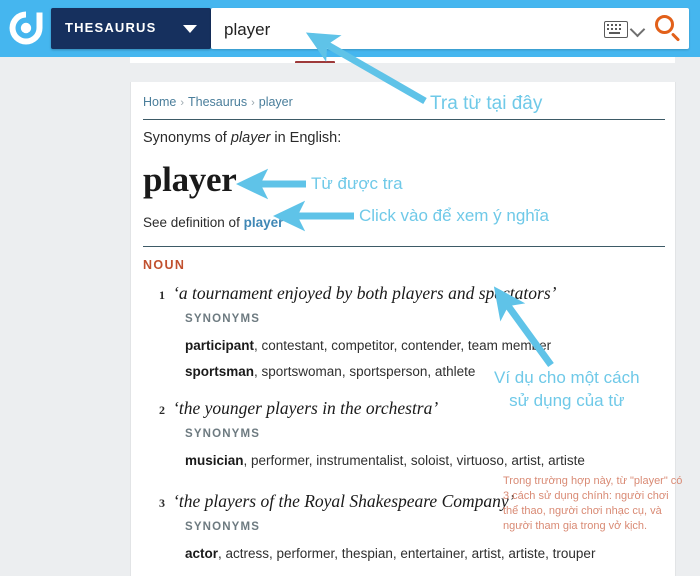  What do you see at coordinates (162, 410) in the screenshot?
I see `sense-number: 2` at bounding box center [162, 410].